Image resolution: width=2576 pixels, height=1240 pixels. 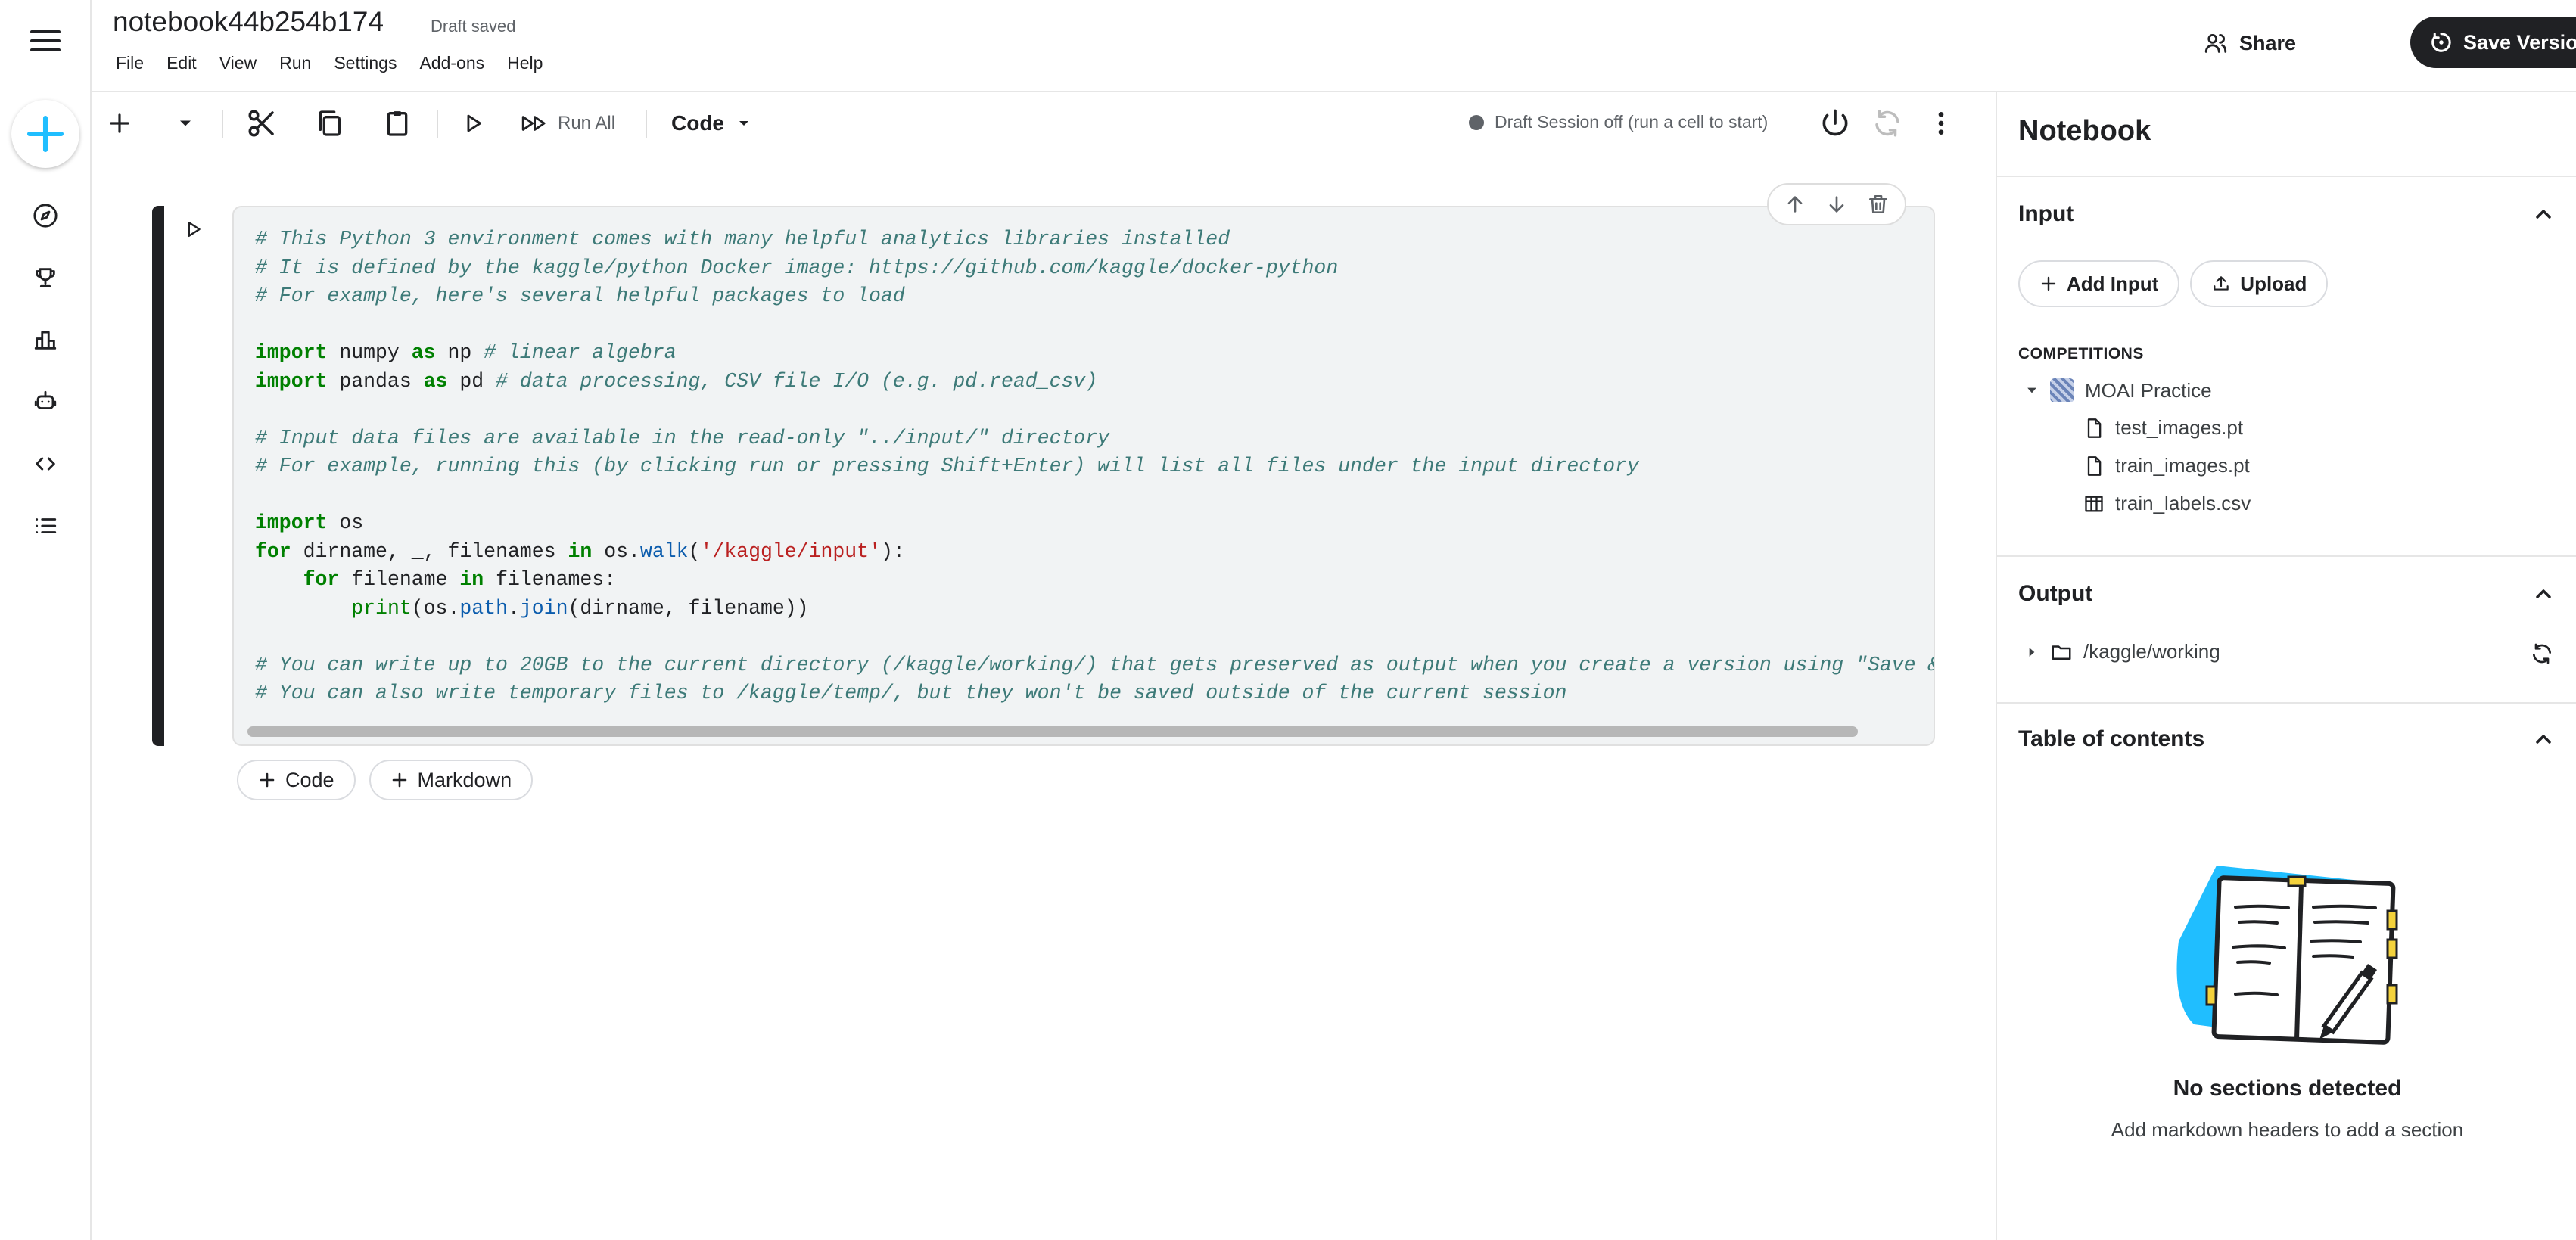 What do you see at coordinates (2441, 42) in the screenshot?
I see `save-version-icon` at bounding box center [2441, 42].